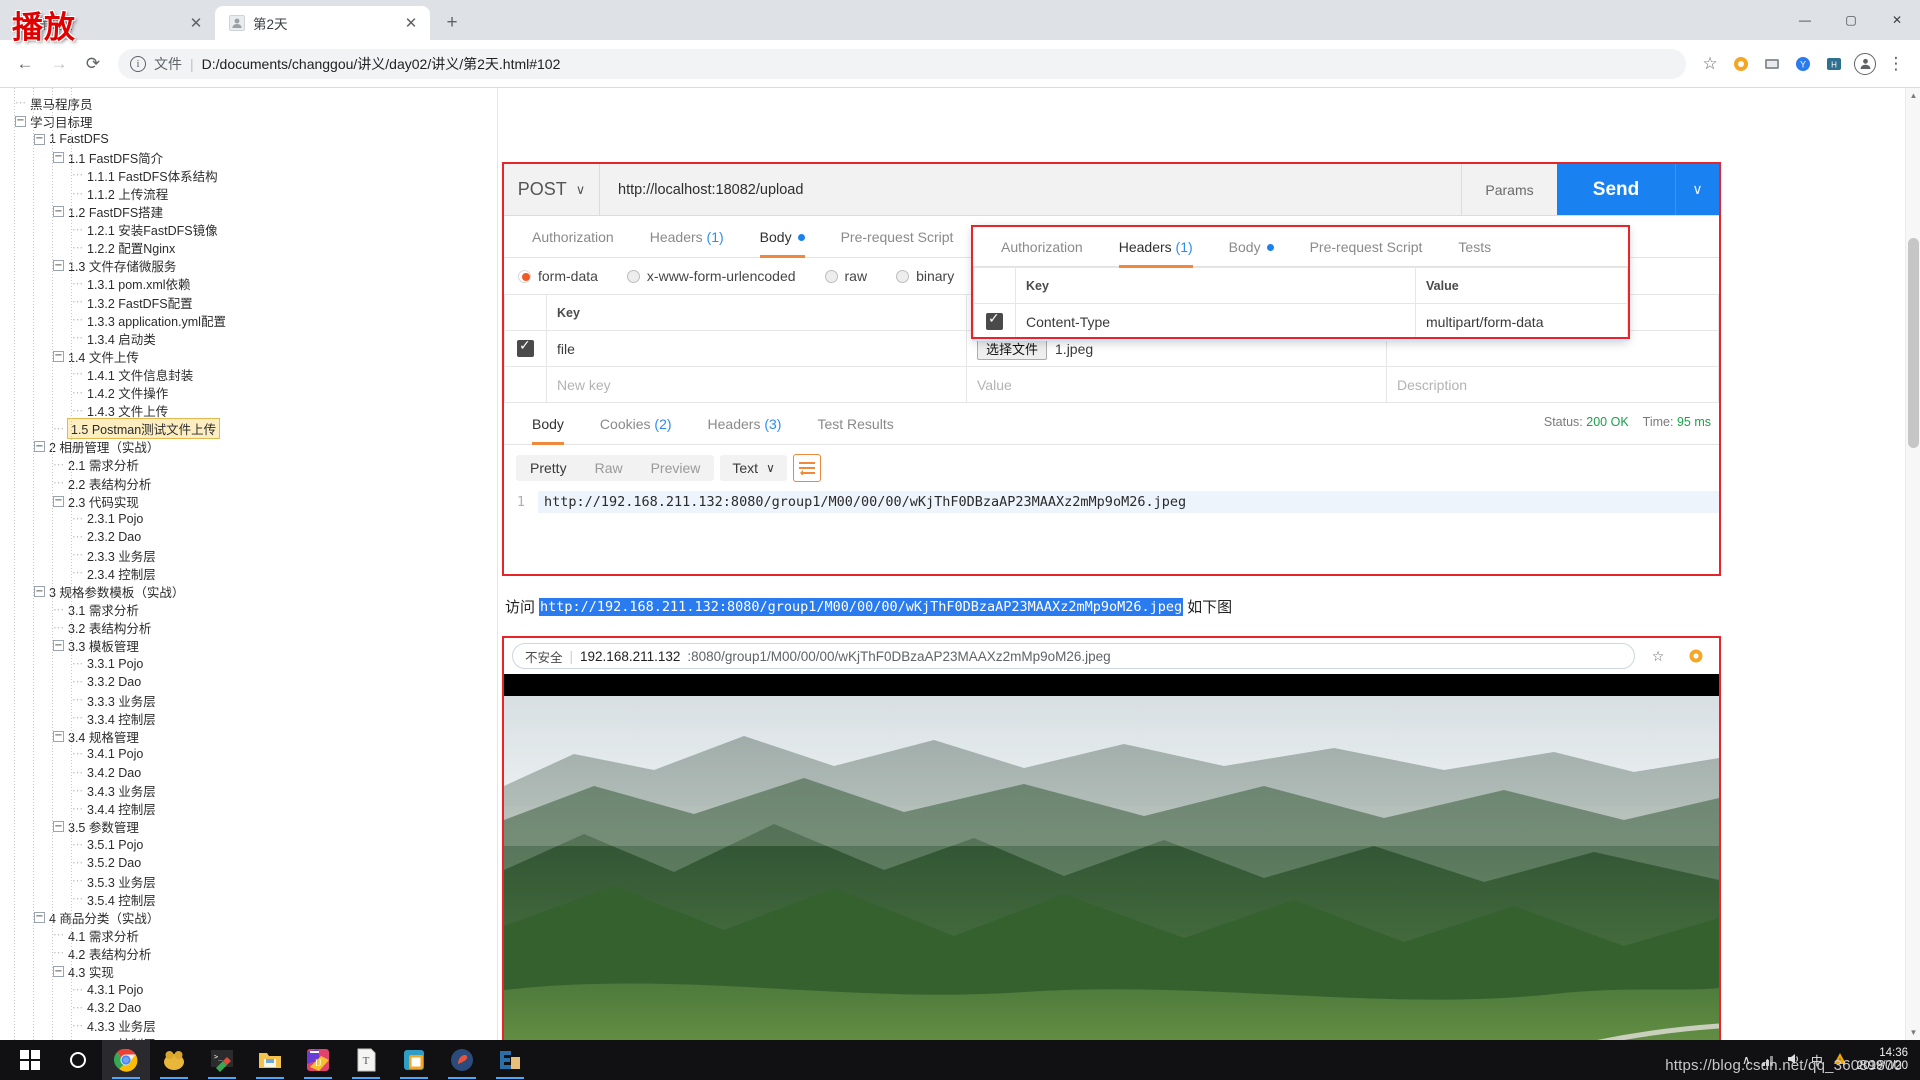 The height and width of the screenshot is (1080, 1920). What do you see at coordinates (1509, 189) in the screenshot?
I see `params-button: Params` at bounding box center [1509, 189].